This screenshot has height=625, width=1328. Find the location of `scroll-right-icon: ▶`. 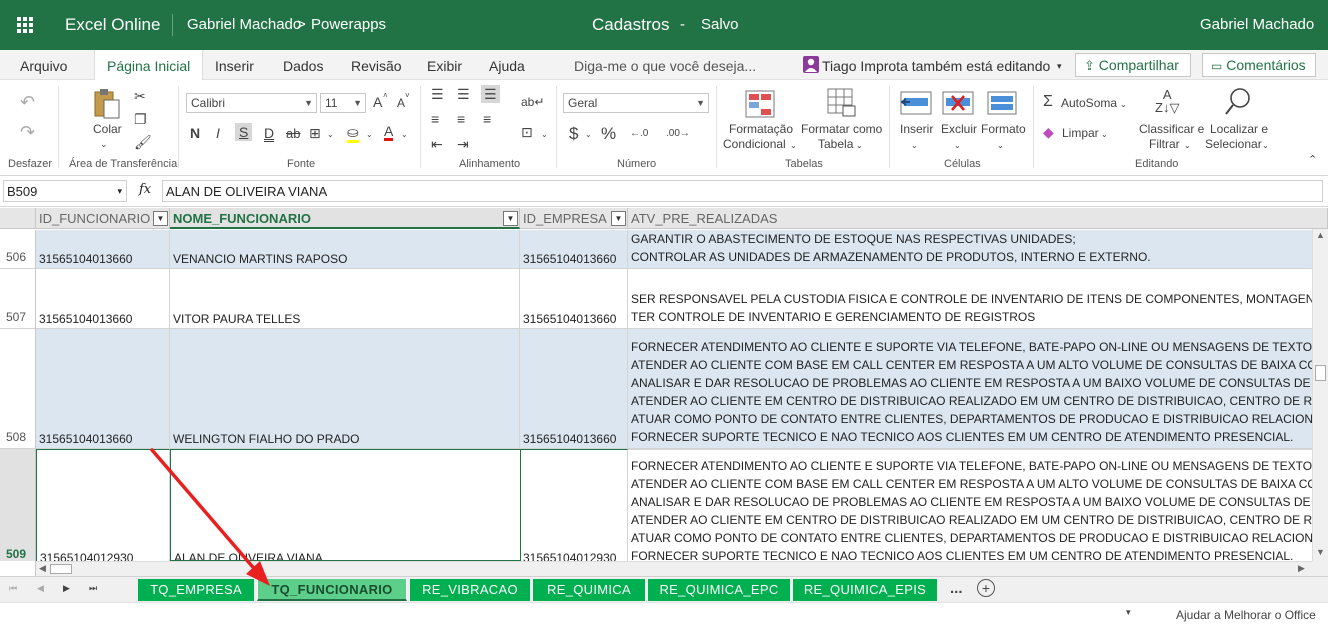

scroll-right-icon: ▶ is located at coordinates (1301, 568).